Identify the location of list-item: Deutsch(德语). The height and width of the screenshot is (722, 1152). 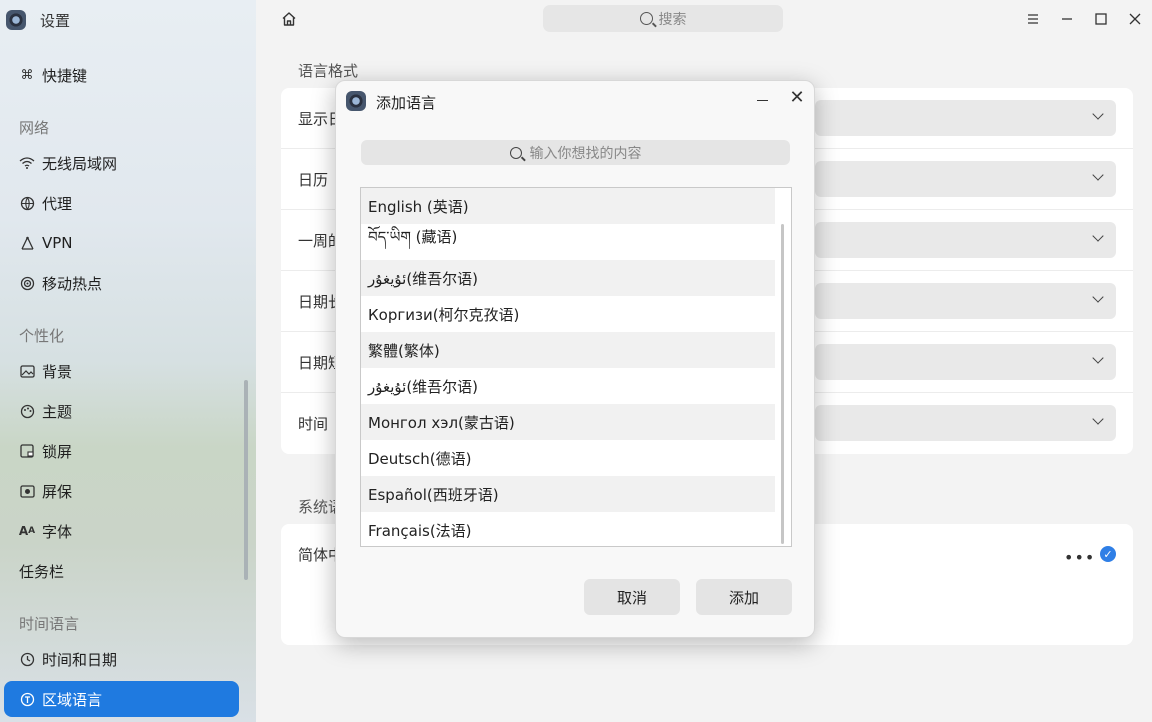
(568, 458).